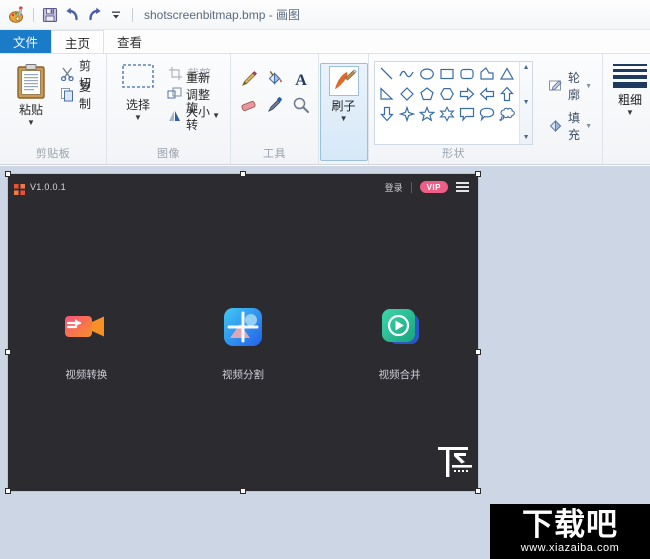 The height and width of the screenshot is (559, 650). I want to click on customize-quick-access-icon, so click(116, 15).